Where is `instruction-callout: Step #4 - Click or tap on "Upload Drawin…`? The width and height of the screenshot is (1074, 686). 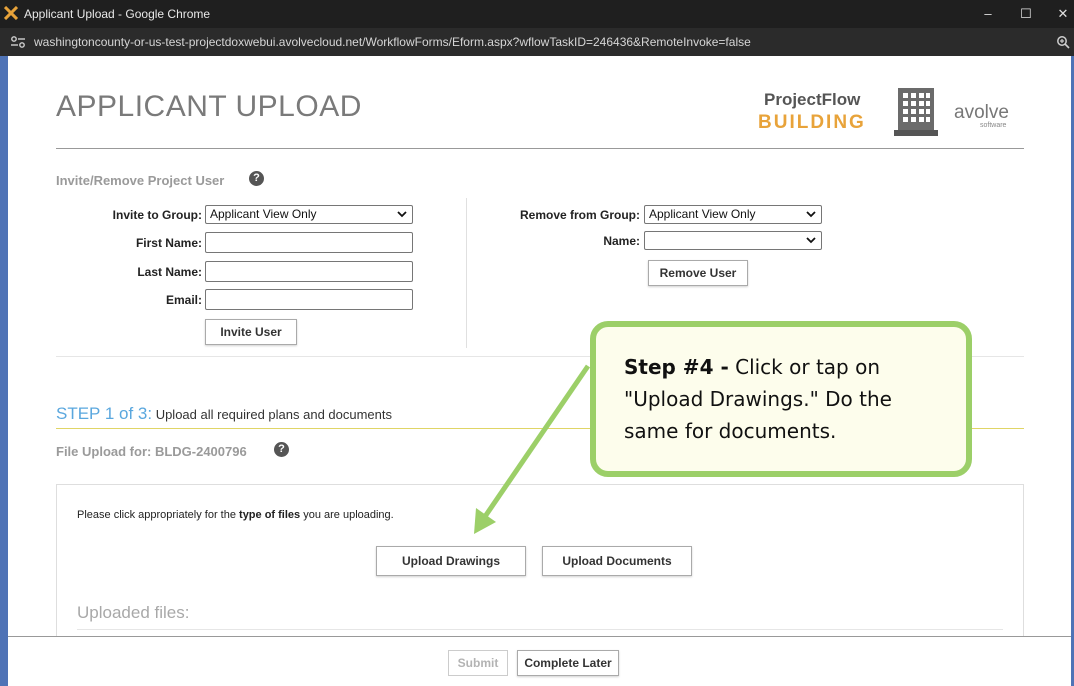
instruction-callout: Step #4 - Click or tap on "Upload Drawin… is located at coordinates (781, 399).